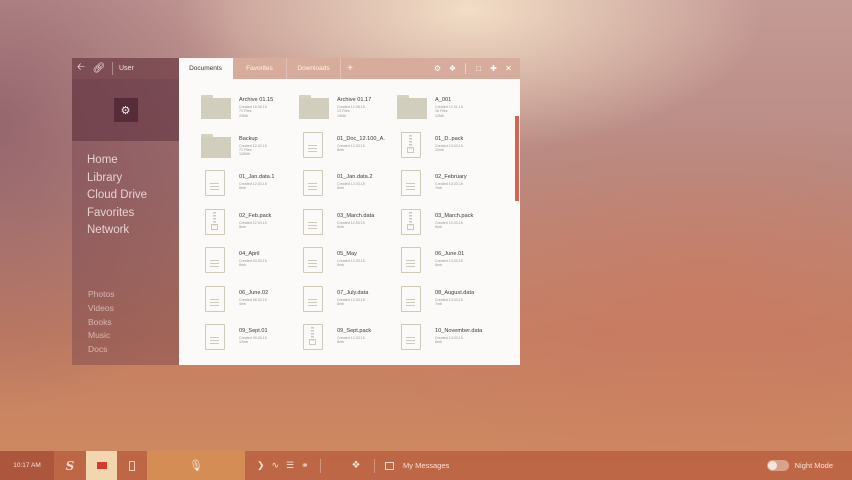  What do you see at coordinates (132, 465) in the screenshot?
I see `taskbar-phone-button` at bounding box center [132, 465].